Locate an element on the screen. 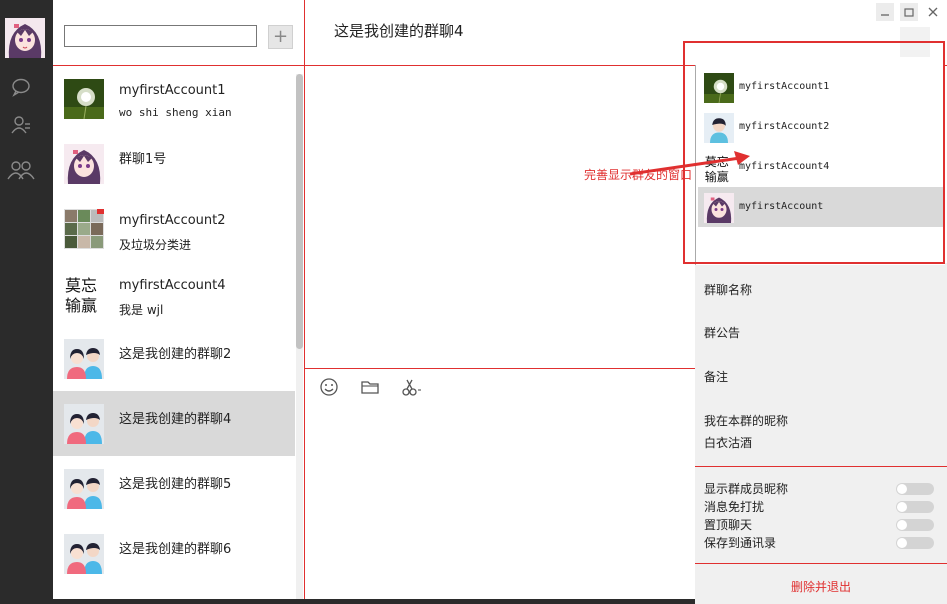  contact-name: myfirstAccount4 is located at coordinates (172, 285).